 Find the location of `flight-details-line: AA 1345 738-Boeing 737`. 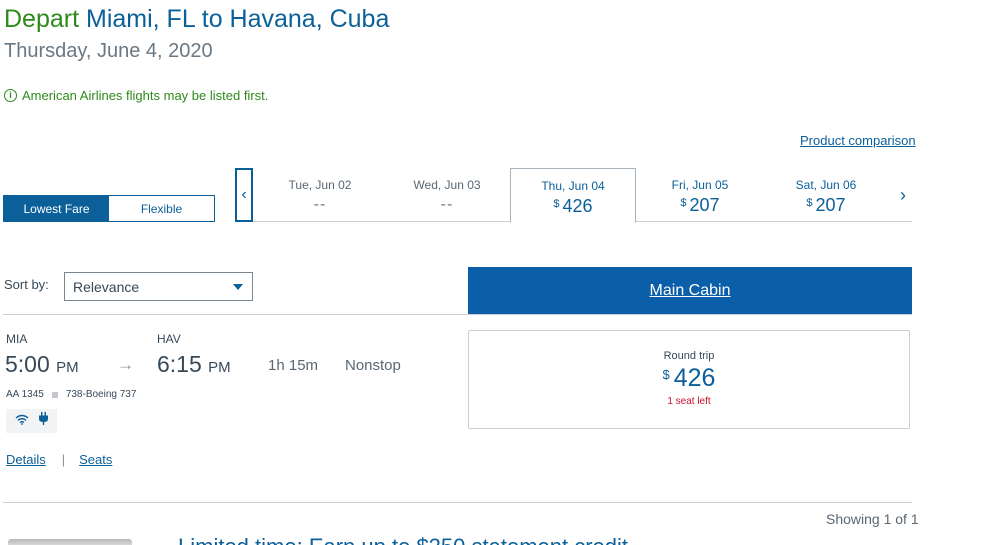

flight-details-line: AA 1345 738-Boeing 737 is located at coordinates (71, 394).